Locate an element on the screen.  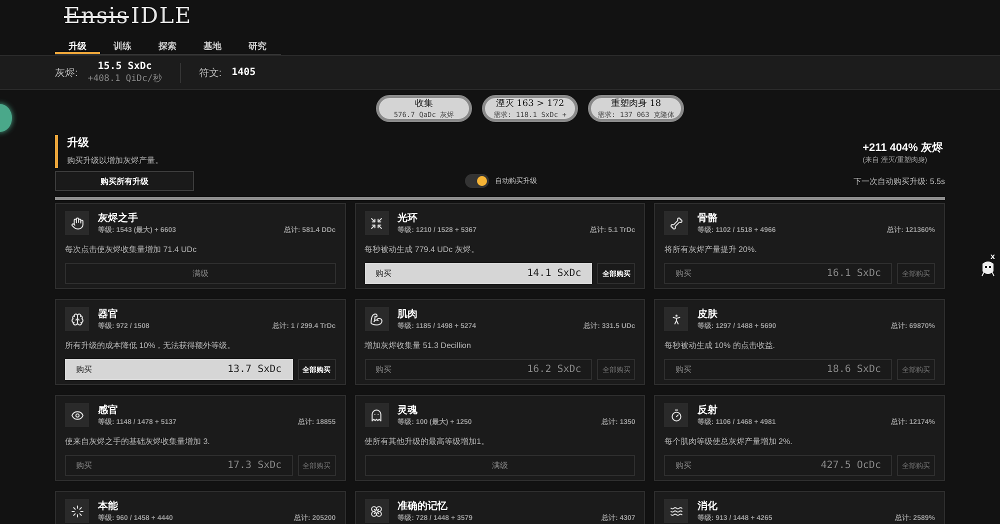
mascot-icon is located at coordinates (988, 269).